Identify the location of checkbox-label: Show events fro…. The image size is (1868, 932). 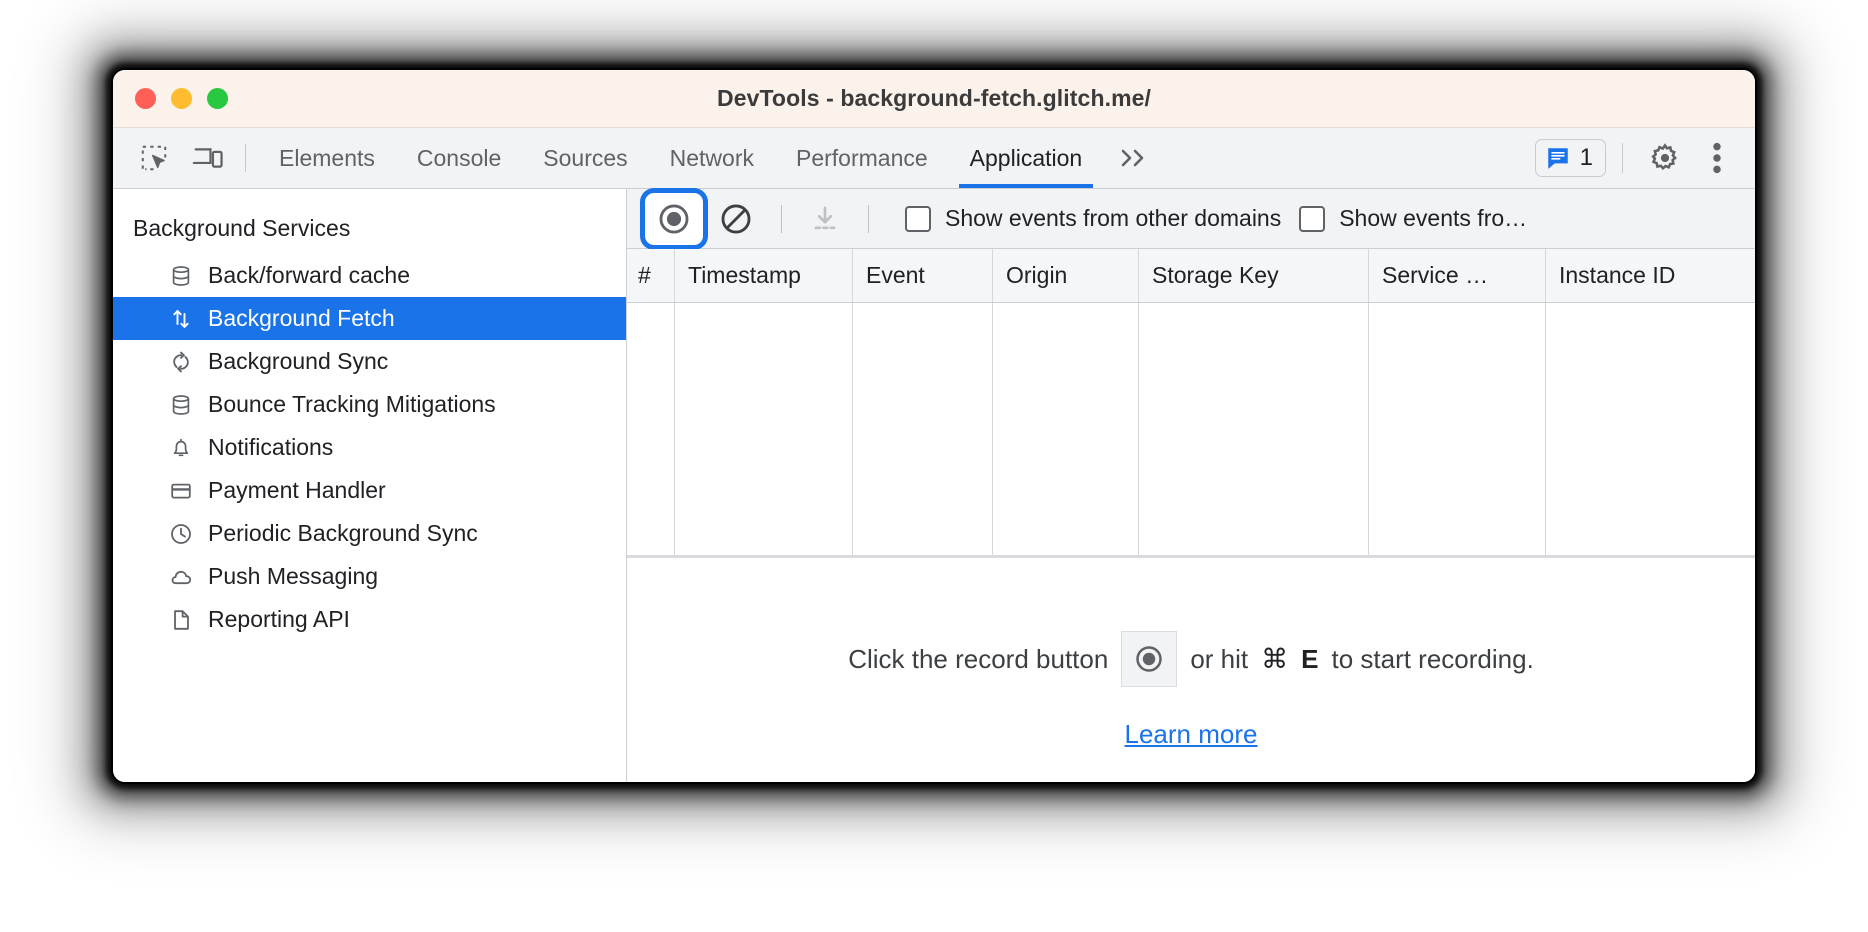
(1433, 218).